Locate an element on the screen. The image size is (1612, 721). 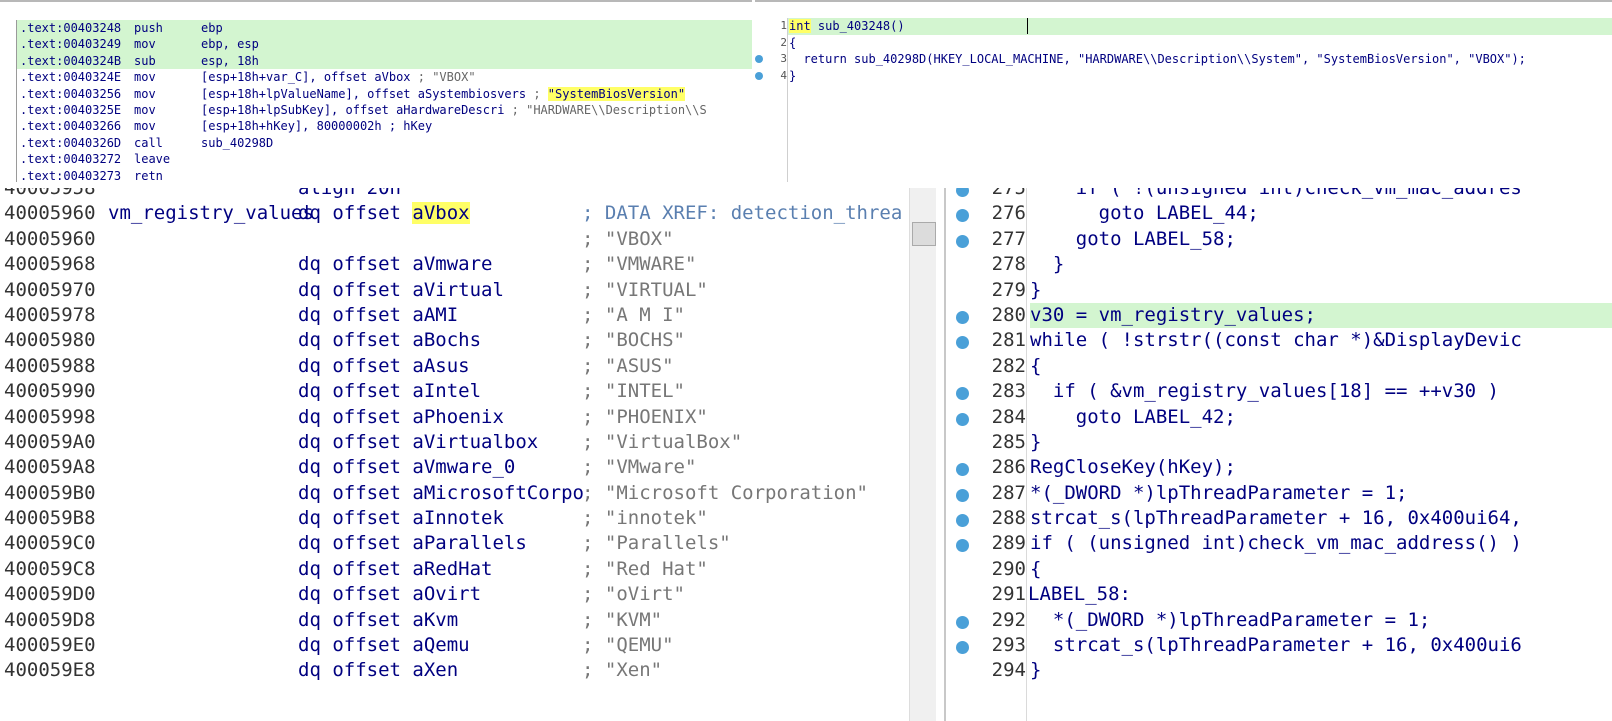
data-row: 400059C8 dq offset aRedHat ; "Red Hat" is located at coordinates (470, 569).